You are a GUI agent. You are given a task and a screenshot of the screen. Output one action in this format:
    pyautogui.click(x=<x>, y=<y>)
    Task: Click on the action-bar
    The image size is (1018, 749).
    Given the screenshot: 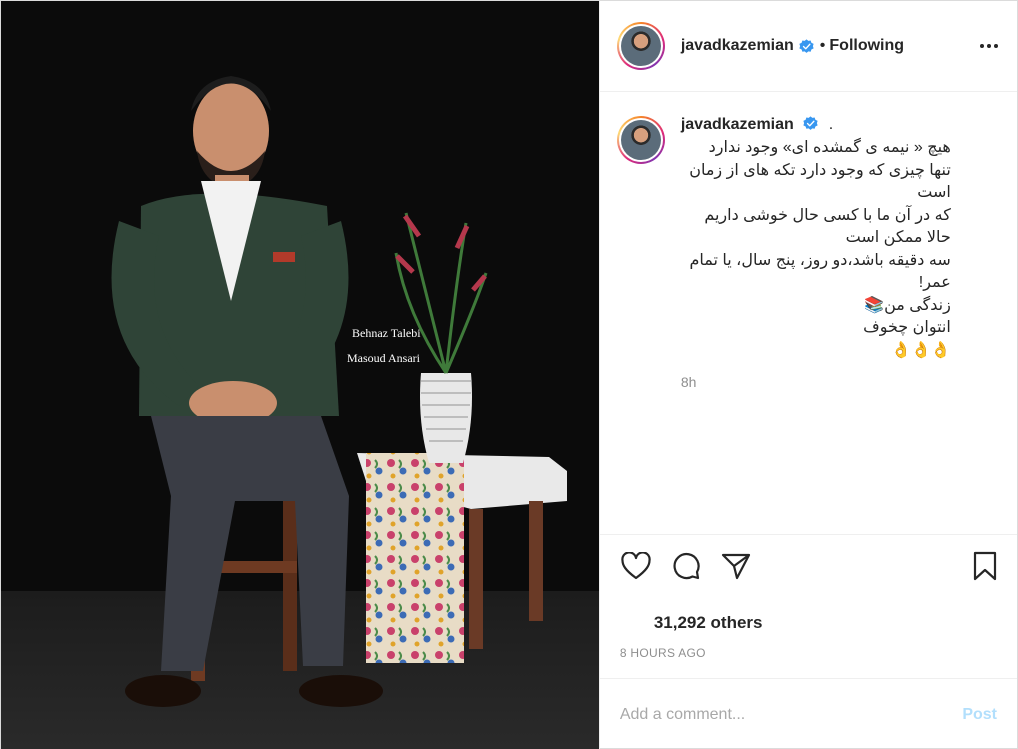 What is the action you would take?
    pyautogui.click(x=808, y=565)
    